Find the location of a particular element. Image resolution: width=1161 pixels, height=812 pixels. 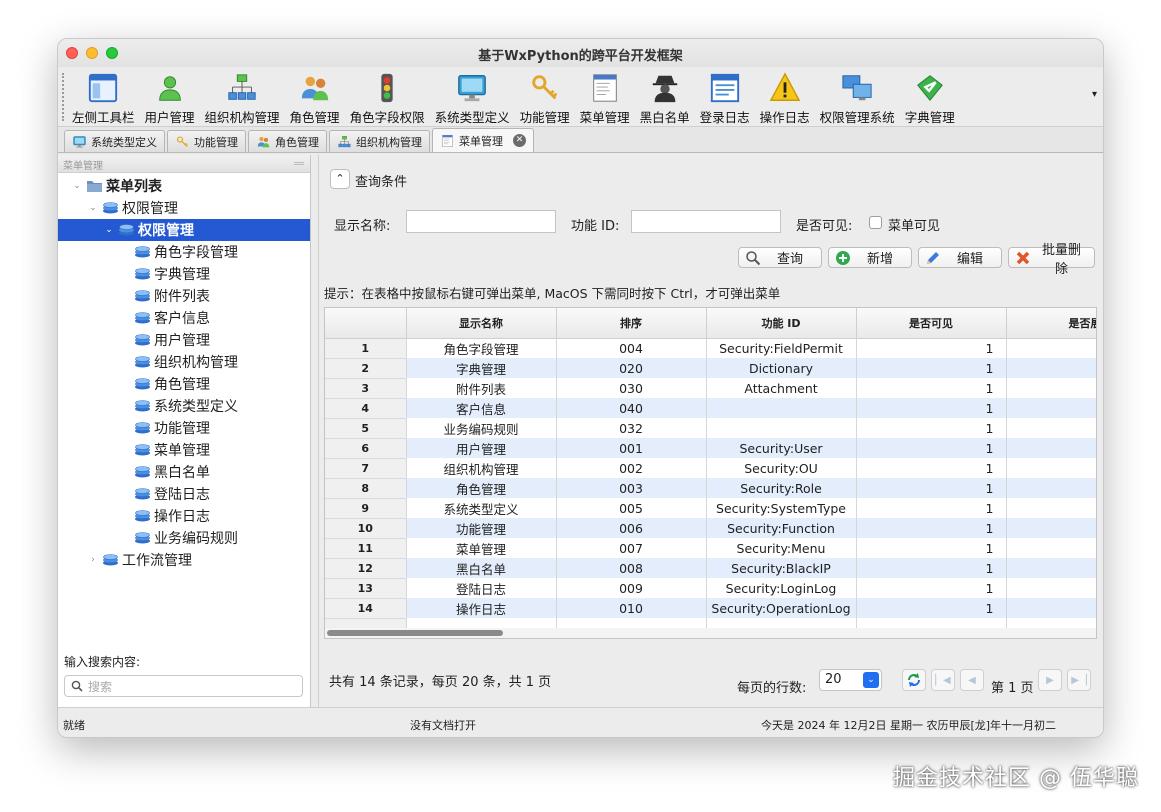

tree-node: ⌄ 菜单列表 is located at coordinates (184, 186).